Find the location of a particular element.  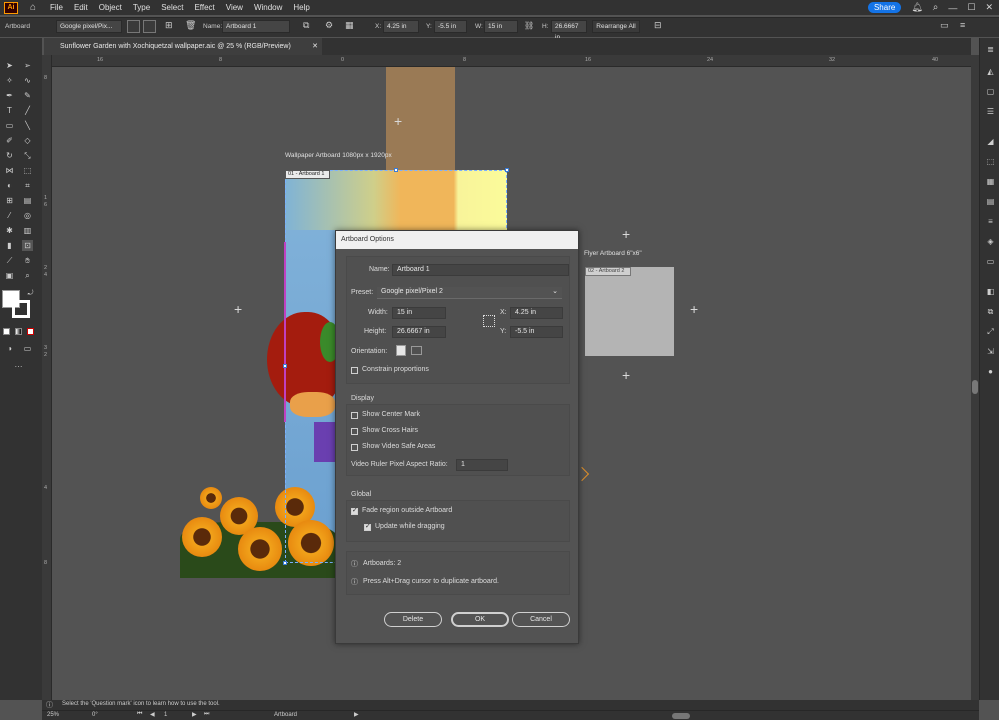

delete-artboard-icon: 🗑︎ is located at coordinates (190, 25).